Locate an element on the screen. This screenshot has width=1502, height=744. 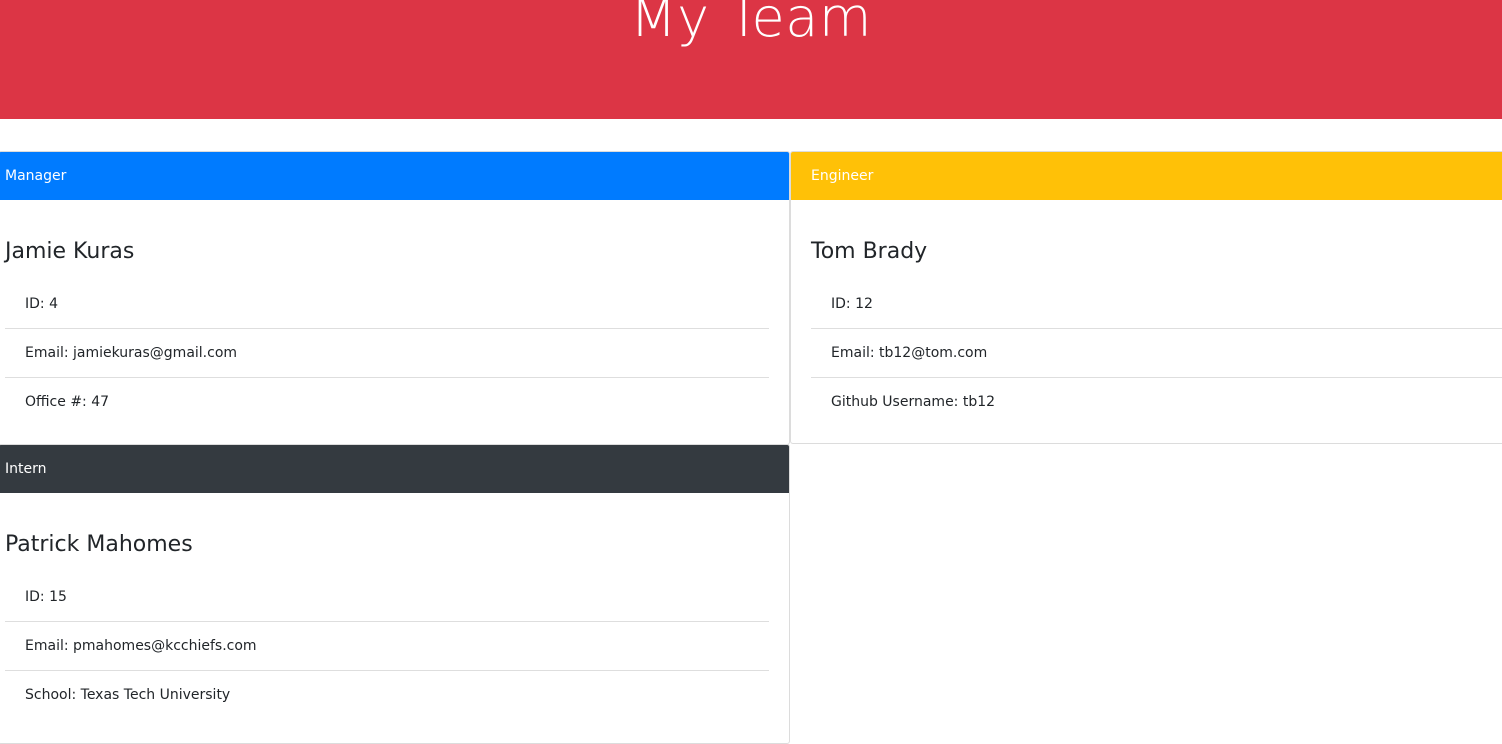
card-header-engineer: Engineer is located at coordinates (1146, 176).